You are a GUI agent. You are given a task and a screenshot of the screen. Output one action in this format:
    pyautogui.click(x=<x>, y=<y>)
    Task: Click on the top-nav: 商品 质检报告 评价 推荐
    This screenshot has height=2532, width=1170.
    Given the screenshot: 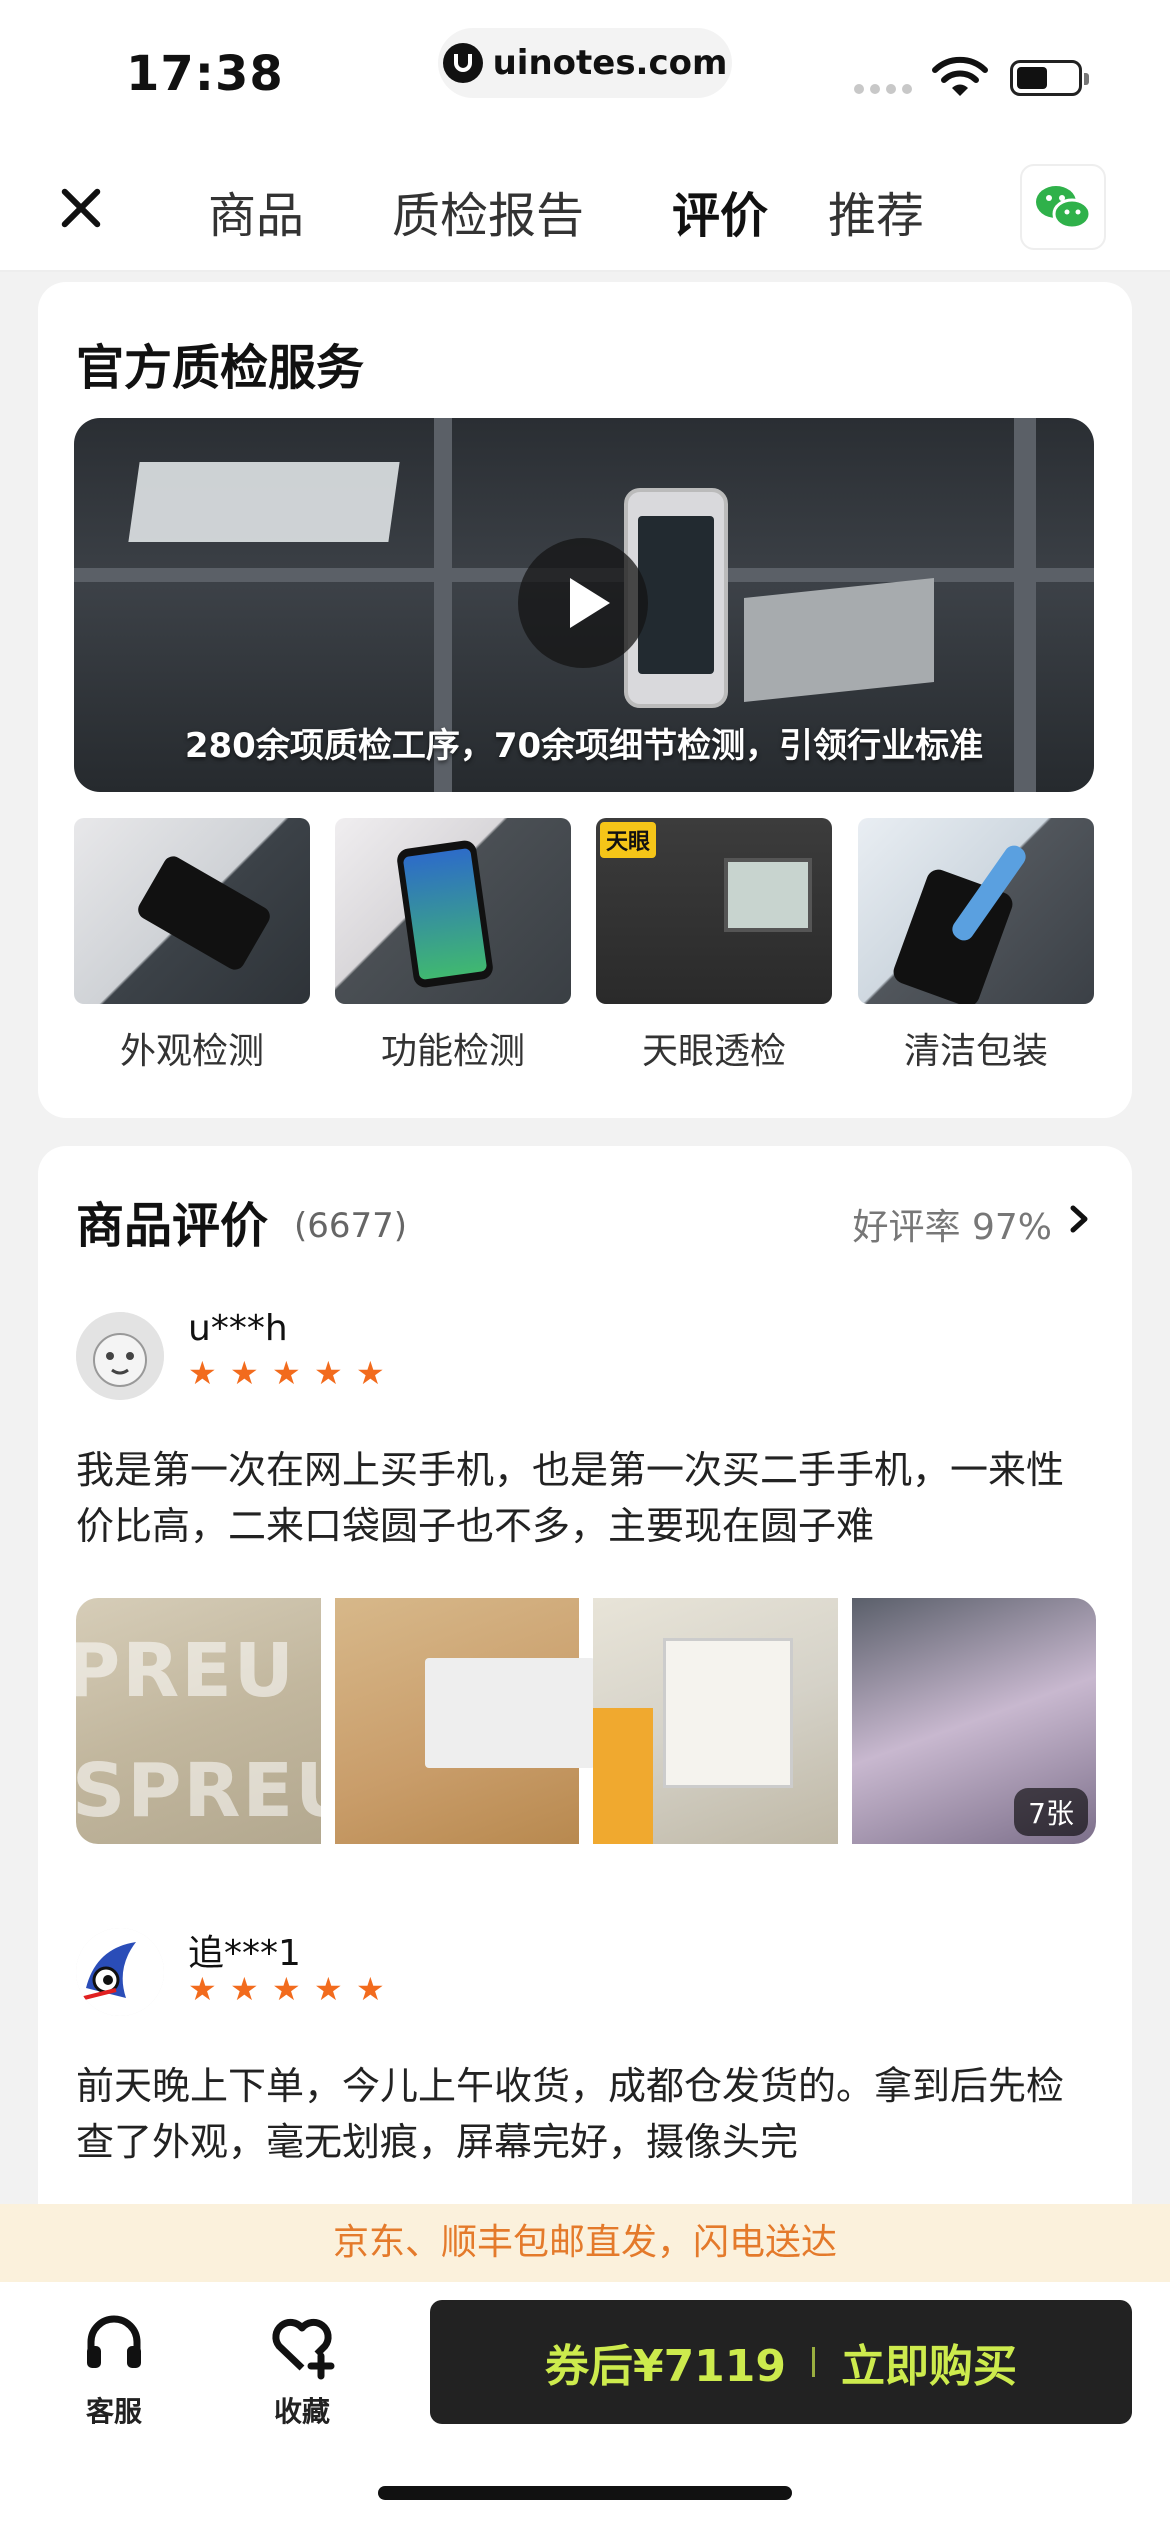 What is the action you would take?
    pyautogui.click(x=585, y=206)
    